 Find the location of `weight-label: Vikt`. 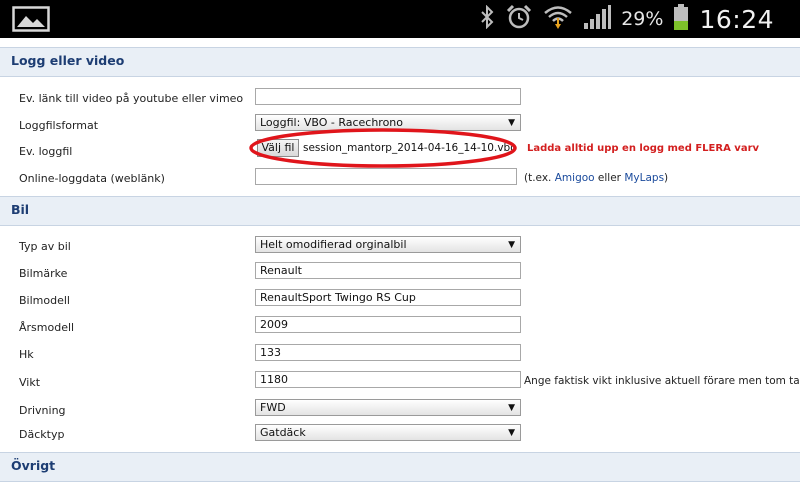

weight-label: Vikt is located at coordinates (30, 382).